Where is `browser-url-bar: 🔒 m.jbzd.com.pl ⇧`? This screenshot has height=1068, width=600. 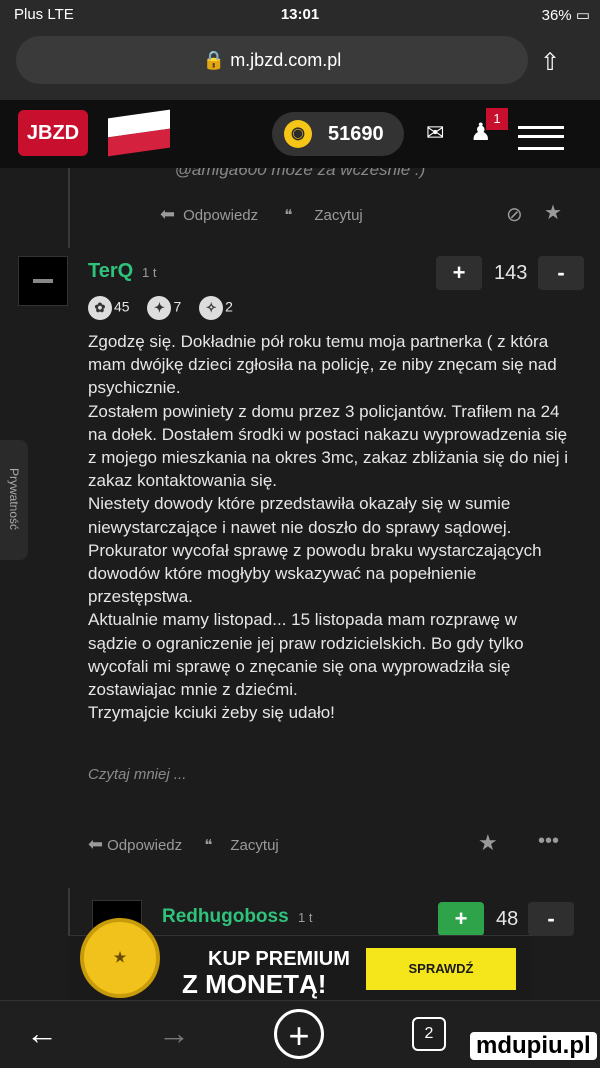 browser-url-bar: 🔒 m.jbzd.com.pl ⇧ is located at coordinates (300, 65).